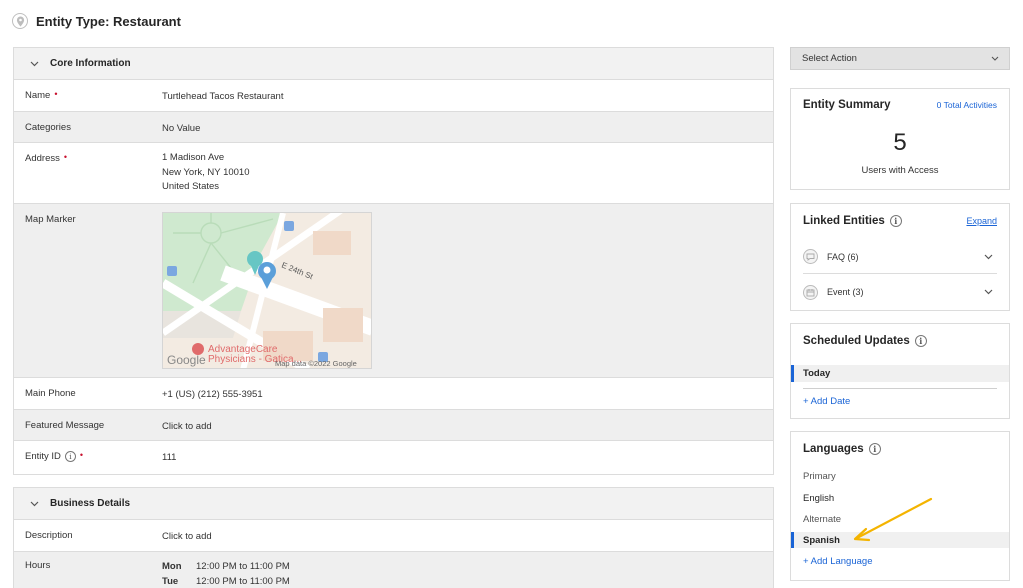 This screenshot has width=1023, height=588. Describe the element at coordinates (65, 425) in the screenshot. I see `field-label: Featured Message` at that location.